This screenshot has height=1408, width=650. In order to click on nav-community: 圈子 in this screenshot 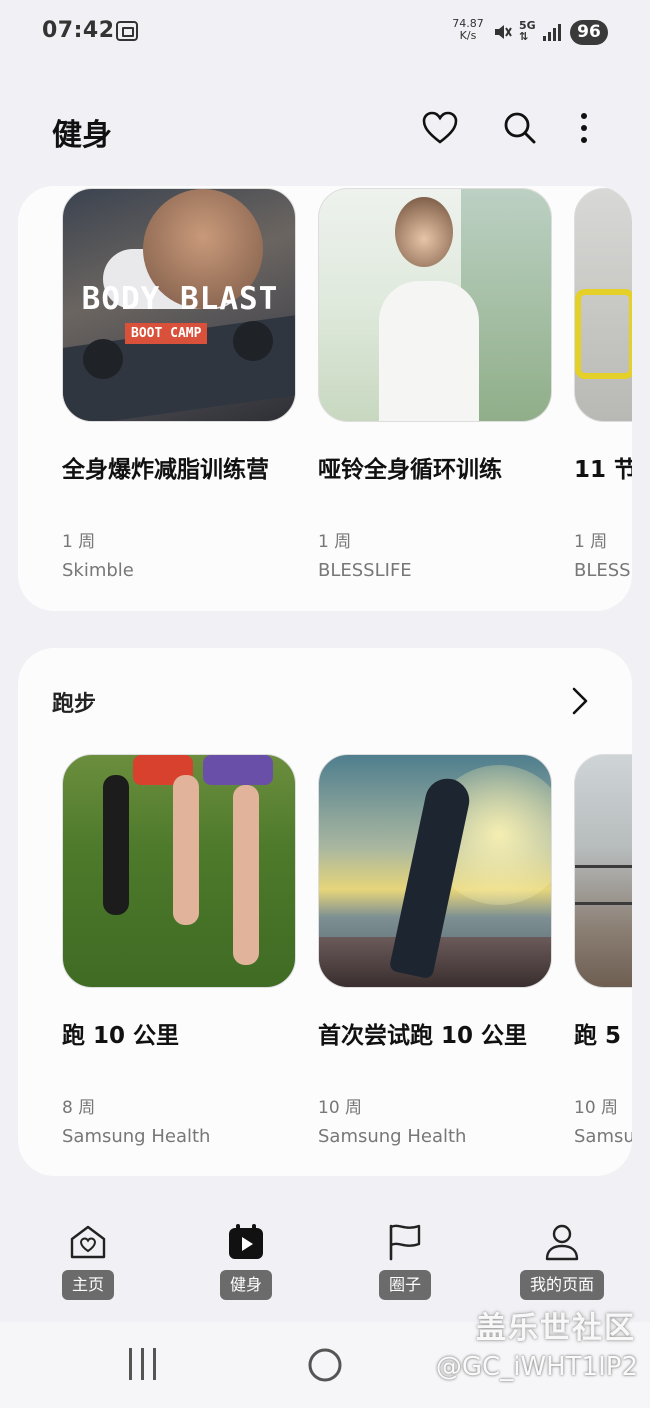, I will do `click(405, 1261)`.